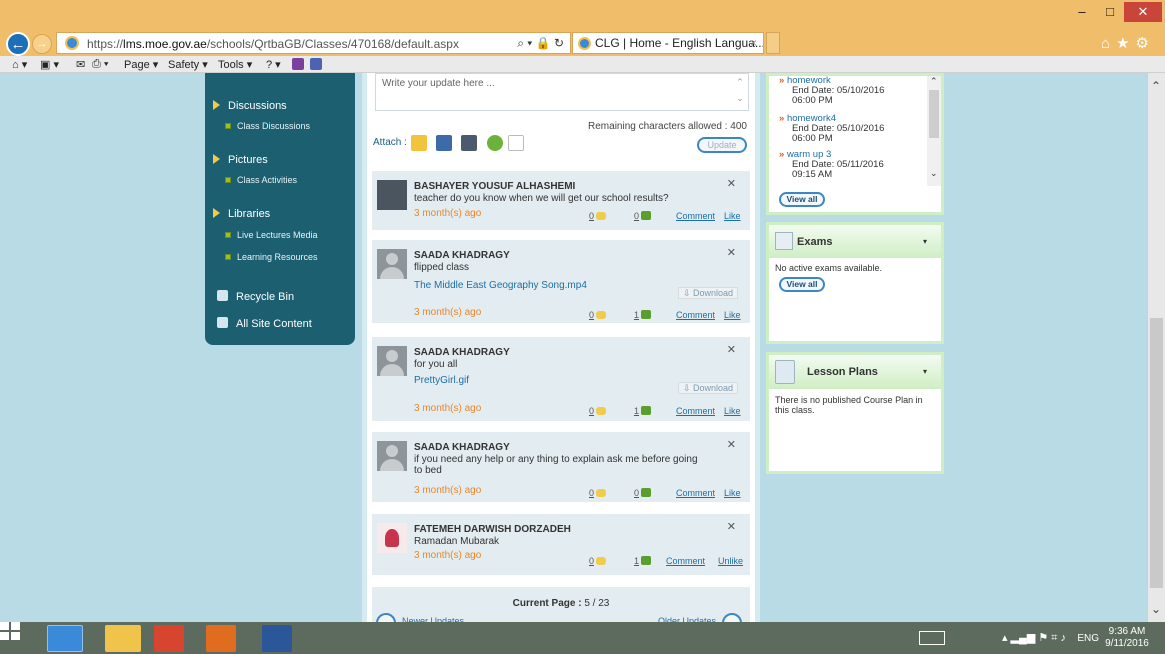 The height and width of the screenshot is (654, 1165). What do you see at coordinates (722, 145) in the screenshot?
I see `update-button: Update` at bounding box center [722, 145].